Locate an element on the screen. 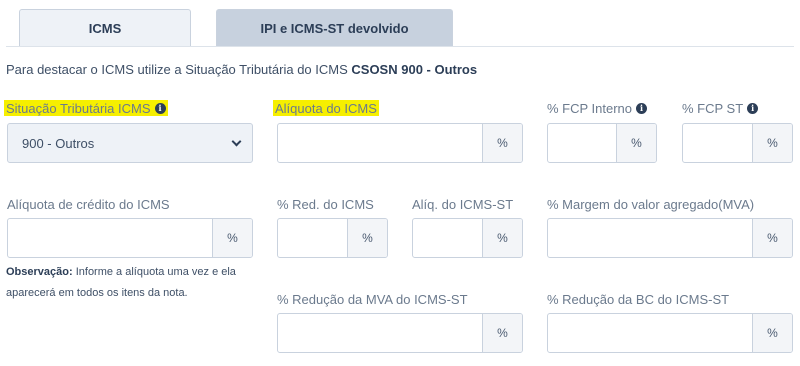  situacao-label: Situação Tributária ICMS i is located at coordinates (86, 108).